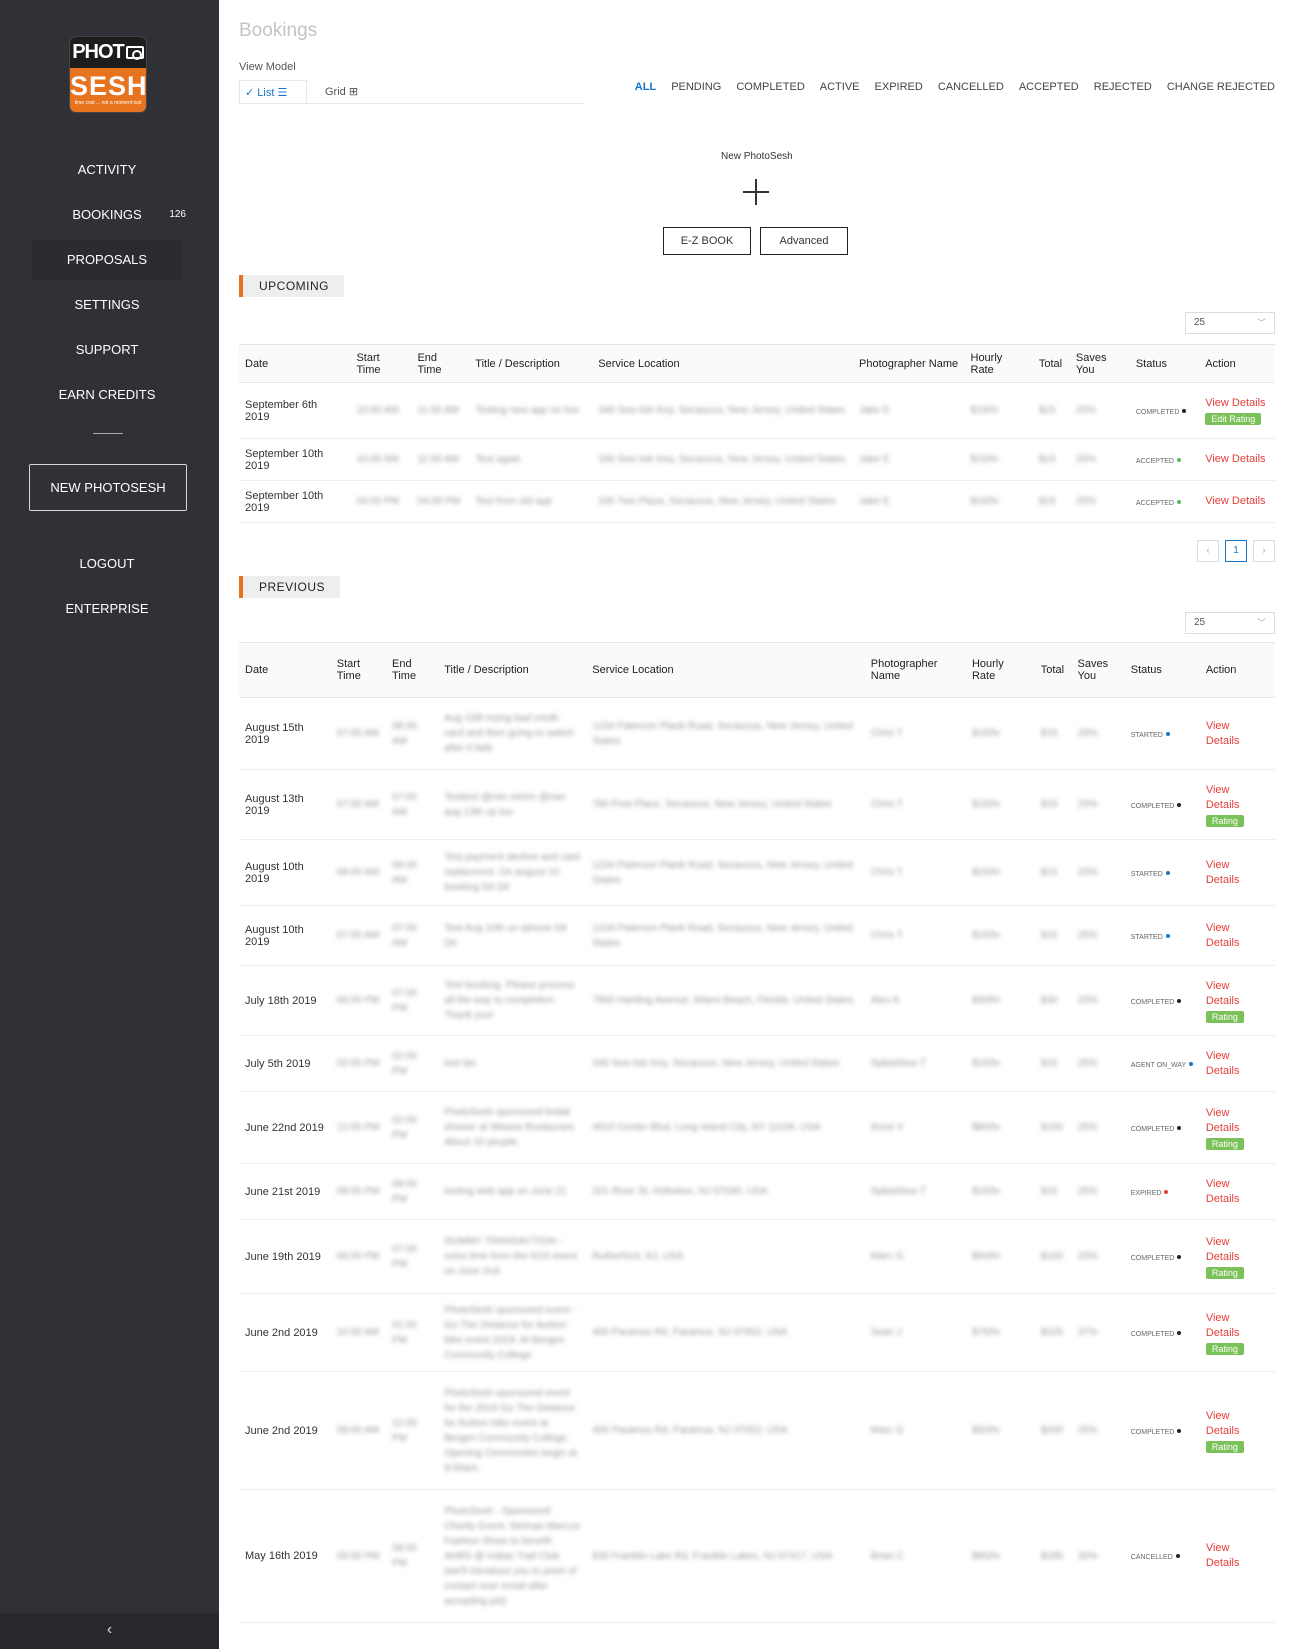 The image size is (1289, 1649). I want to click on end-cell: 08:00 PM, so click(412, 1556).